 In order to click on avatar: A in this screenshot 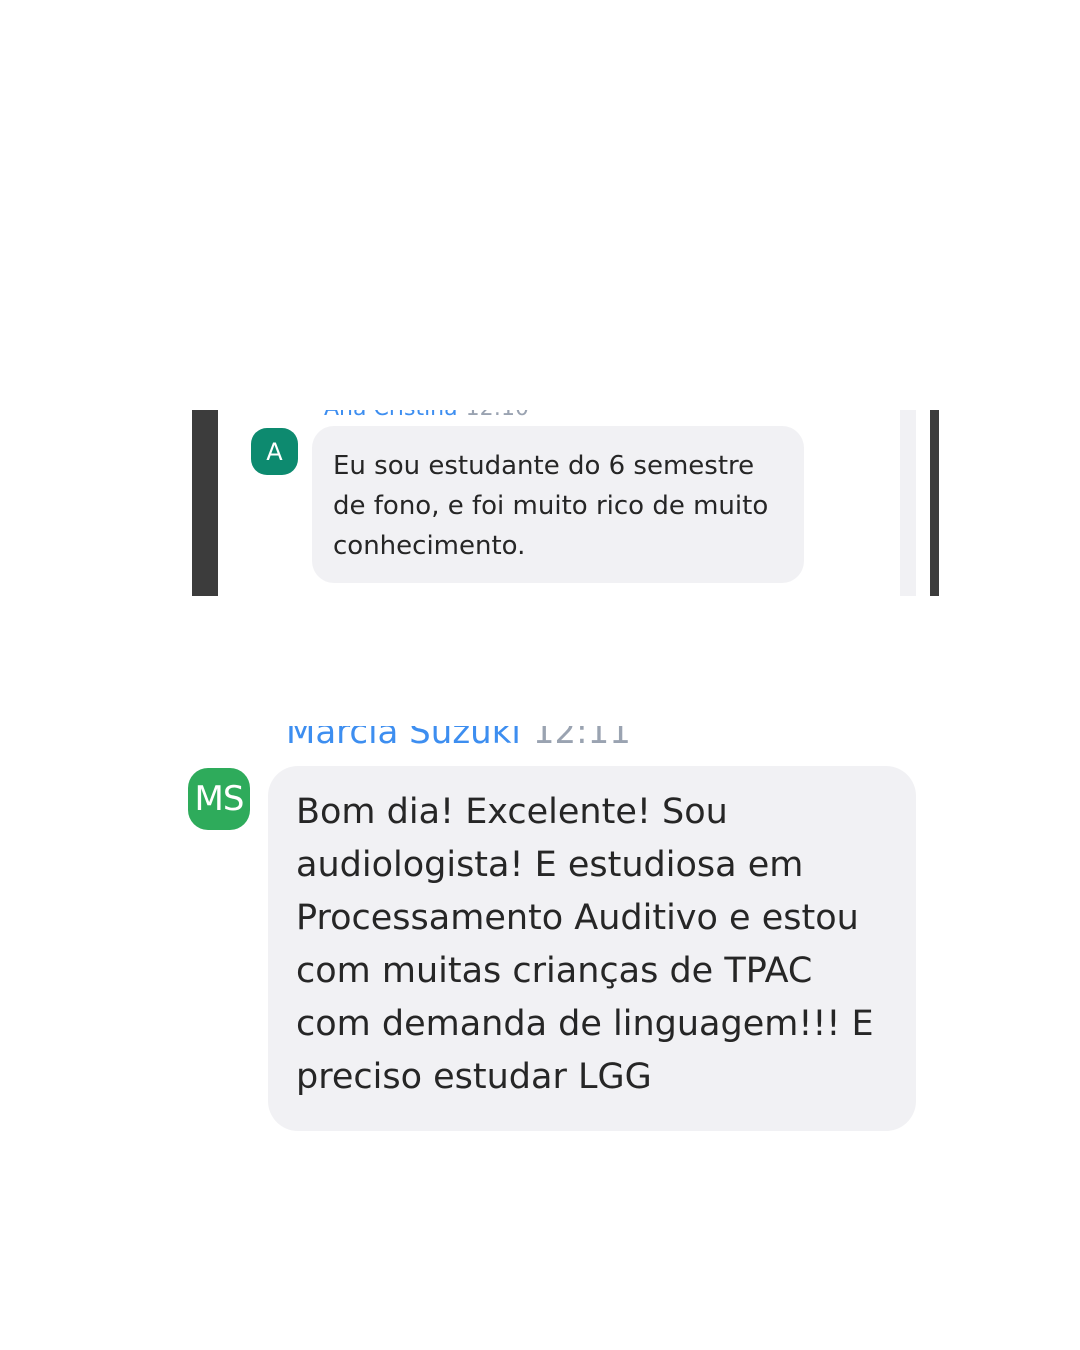, I will do `click(274, 451)`.